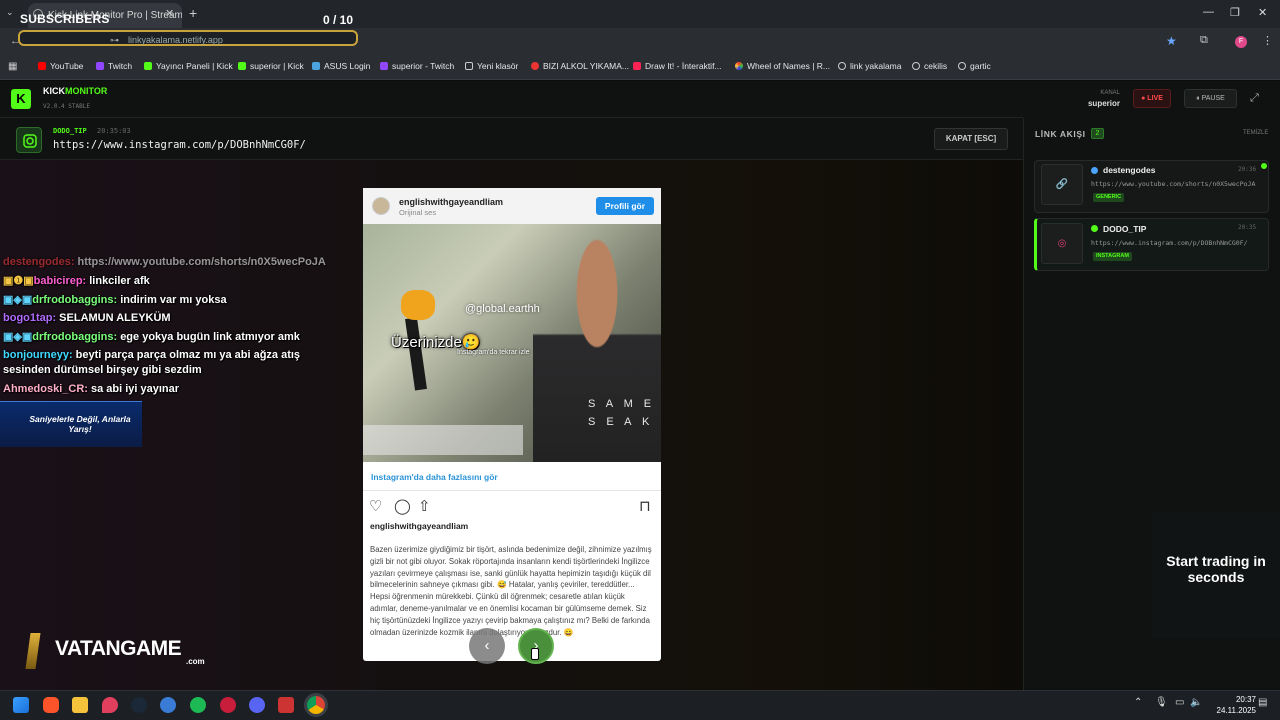 Image resolution: width=1280 pixels, height=720 pixels. What do you see at coordinates (375, 506) in the screenshot?
I see `like-icon: ♡` at bounding box center [375, 506].